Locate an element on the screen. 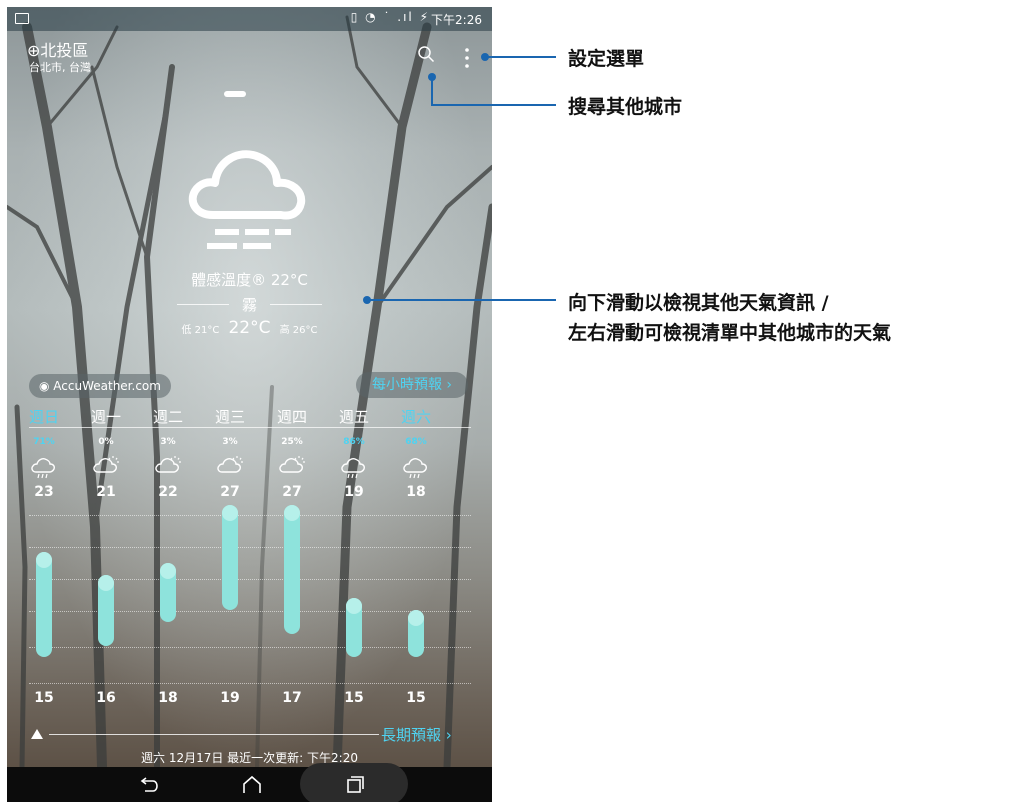 The image size is (1027, 802). callout-swipe-line1: 向下滑動以檢視其他天氣資訊 / is located at coordinates (698, 303).